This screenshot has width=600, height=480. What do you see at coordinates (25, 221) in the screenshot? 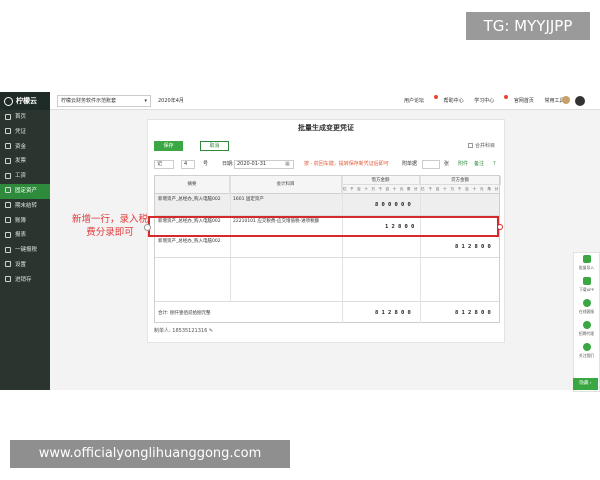
I see `sidebar-item-ledger: 账簿` at bounding box center [25, 221].